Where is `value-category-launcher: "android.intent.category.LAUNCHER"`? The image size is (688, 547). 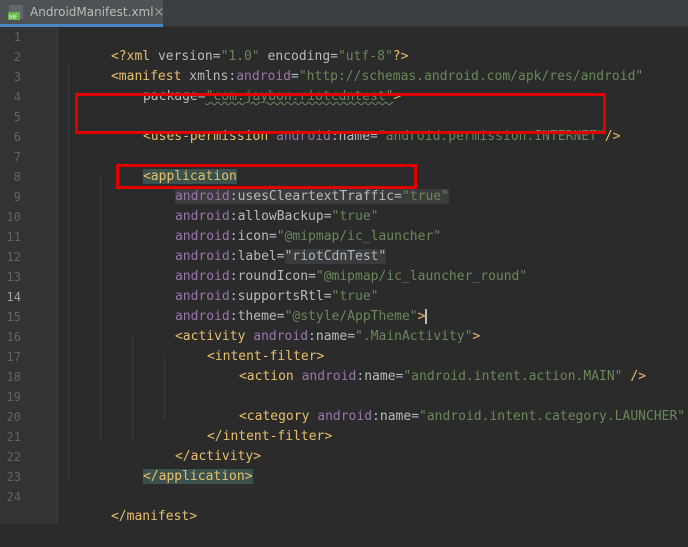 value-category-launcher: "android.intent.category.LAUNCHER" is located at coordinates (552, 416).